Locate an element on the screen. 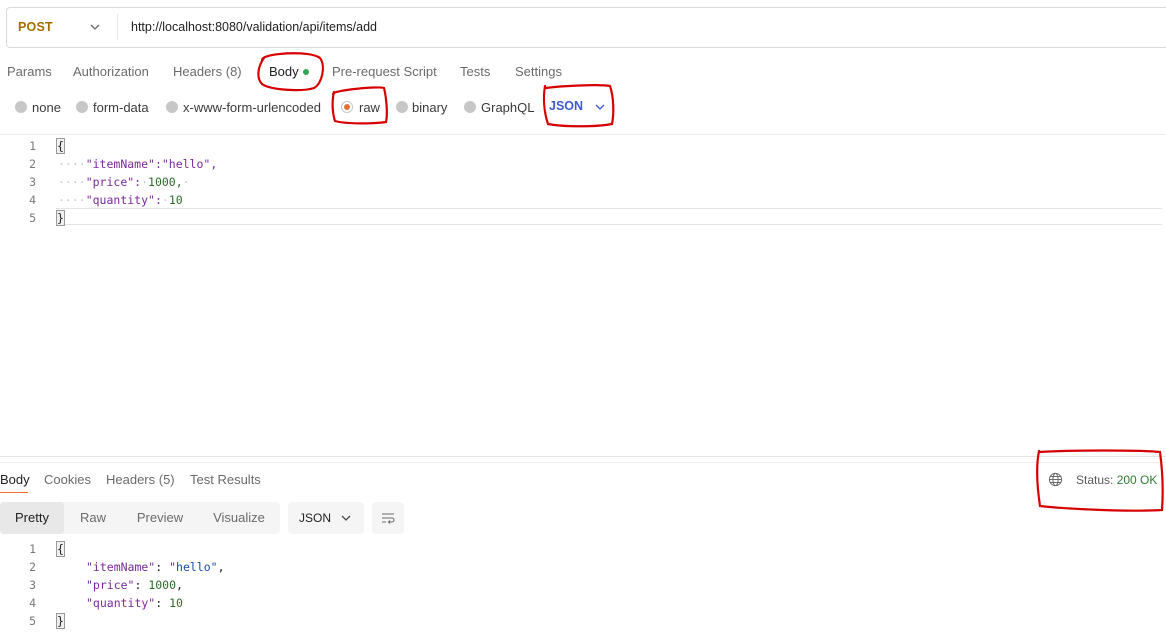 This screenshot has height=638, width=1166. request-code-line: ····"quantity":·10 is located at coordinates (120, 200).